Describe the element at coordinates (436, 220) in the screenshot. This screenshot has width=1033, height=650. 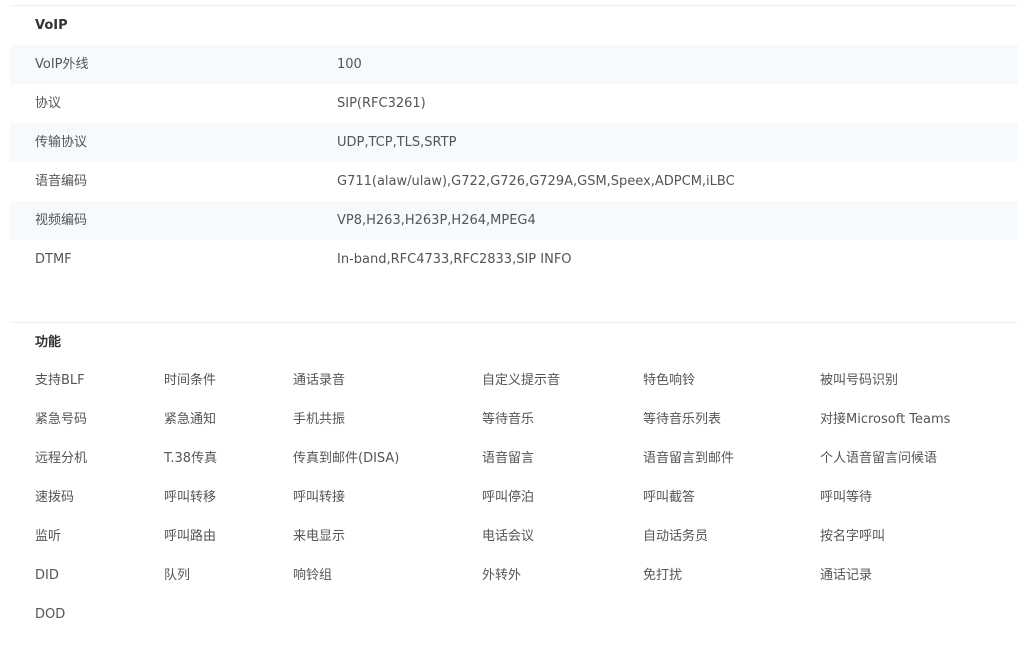
I see `spec-value: VP8,H263,H263P,H264,MPEG4` at that location.